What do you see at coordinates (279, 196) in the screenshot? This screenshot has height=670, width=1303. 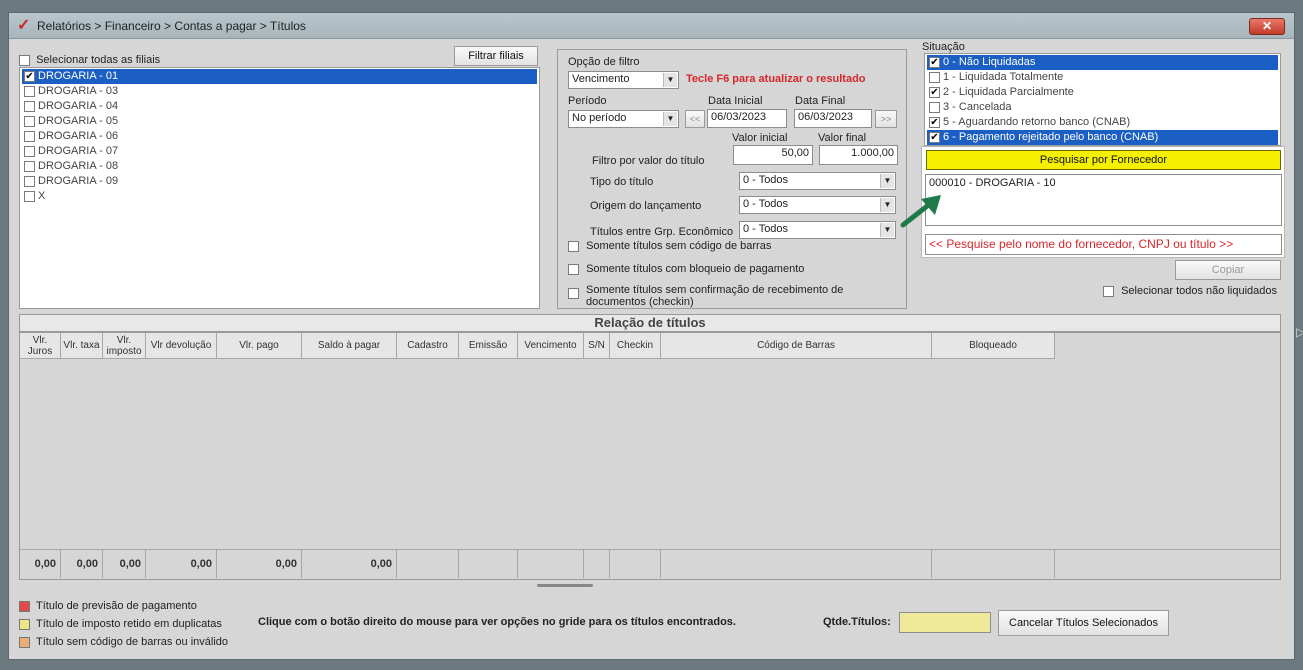 I see `branch-item: X` at bounding box center [279, 196].